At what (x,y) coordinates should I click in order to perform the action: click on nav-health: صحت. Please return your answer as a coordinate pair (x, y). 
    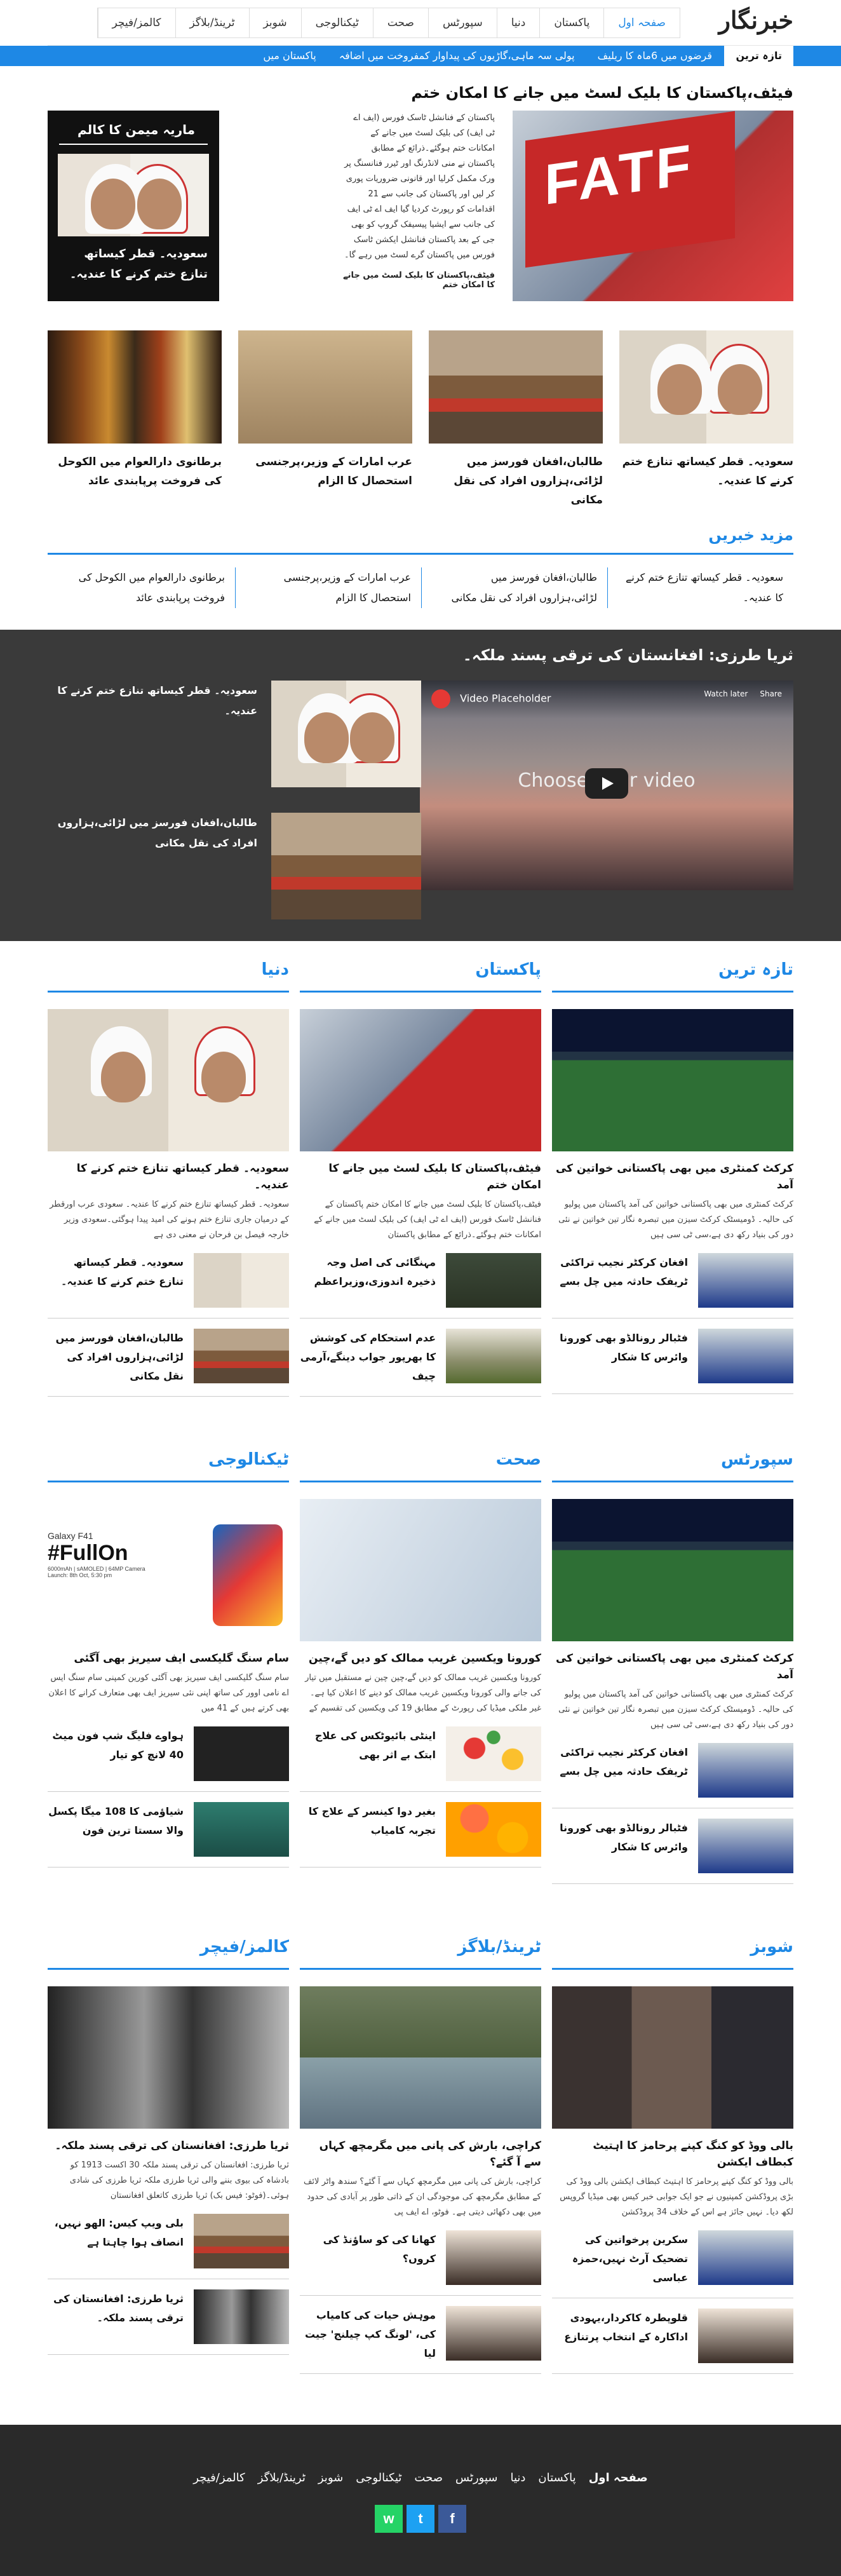
    Looking at the image, I should click on (400, 22).